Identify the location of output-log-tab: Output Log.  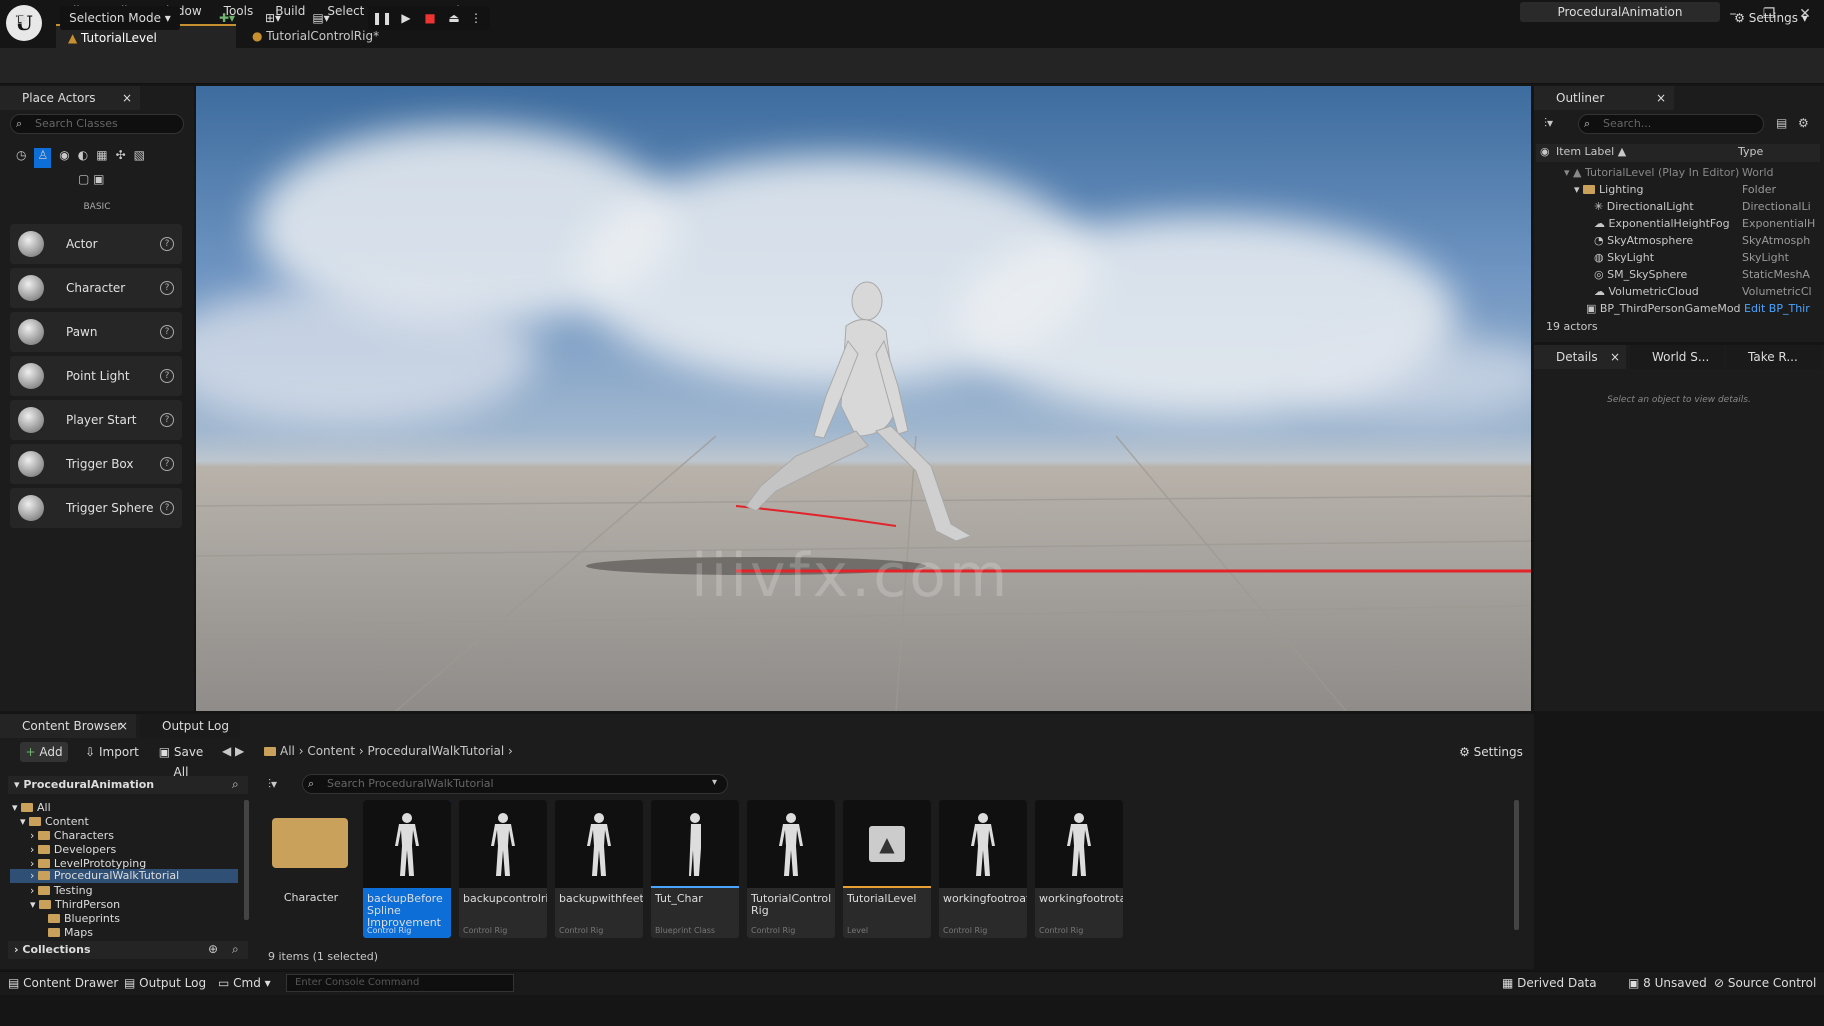
(190, 726).